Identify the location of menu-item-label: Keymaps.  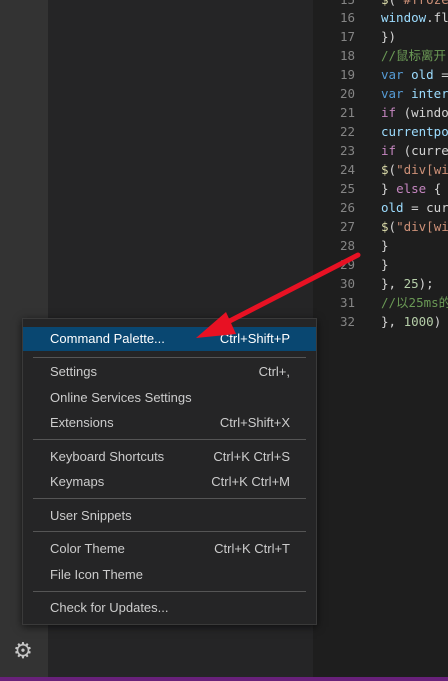
(77, 481).